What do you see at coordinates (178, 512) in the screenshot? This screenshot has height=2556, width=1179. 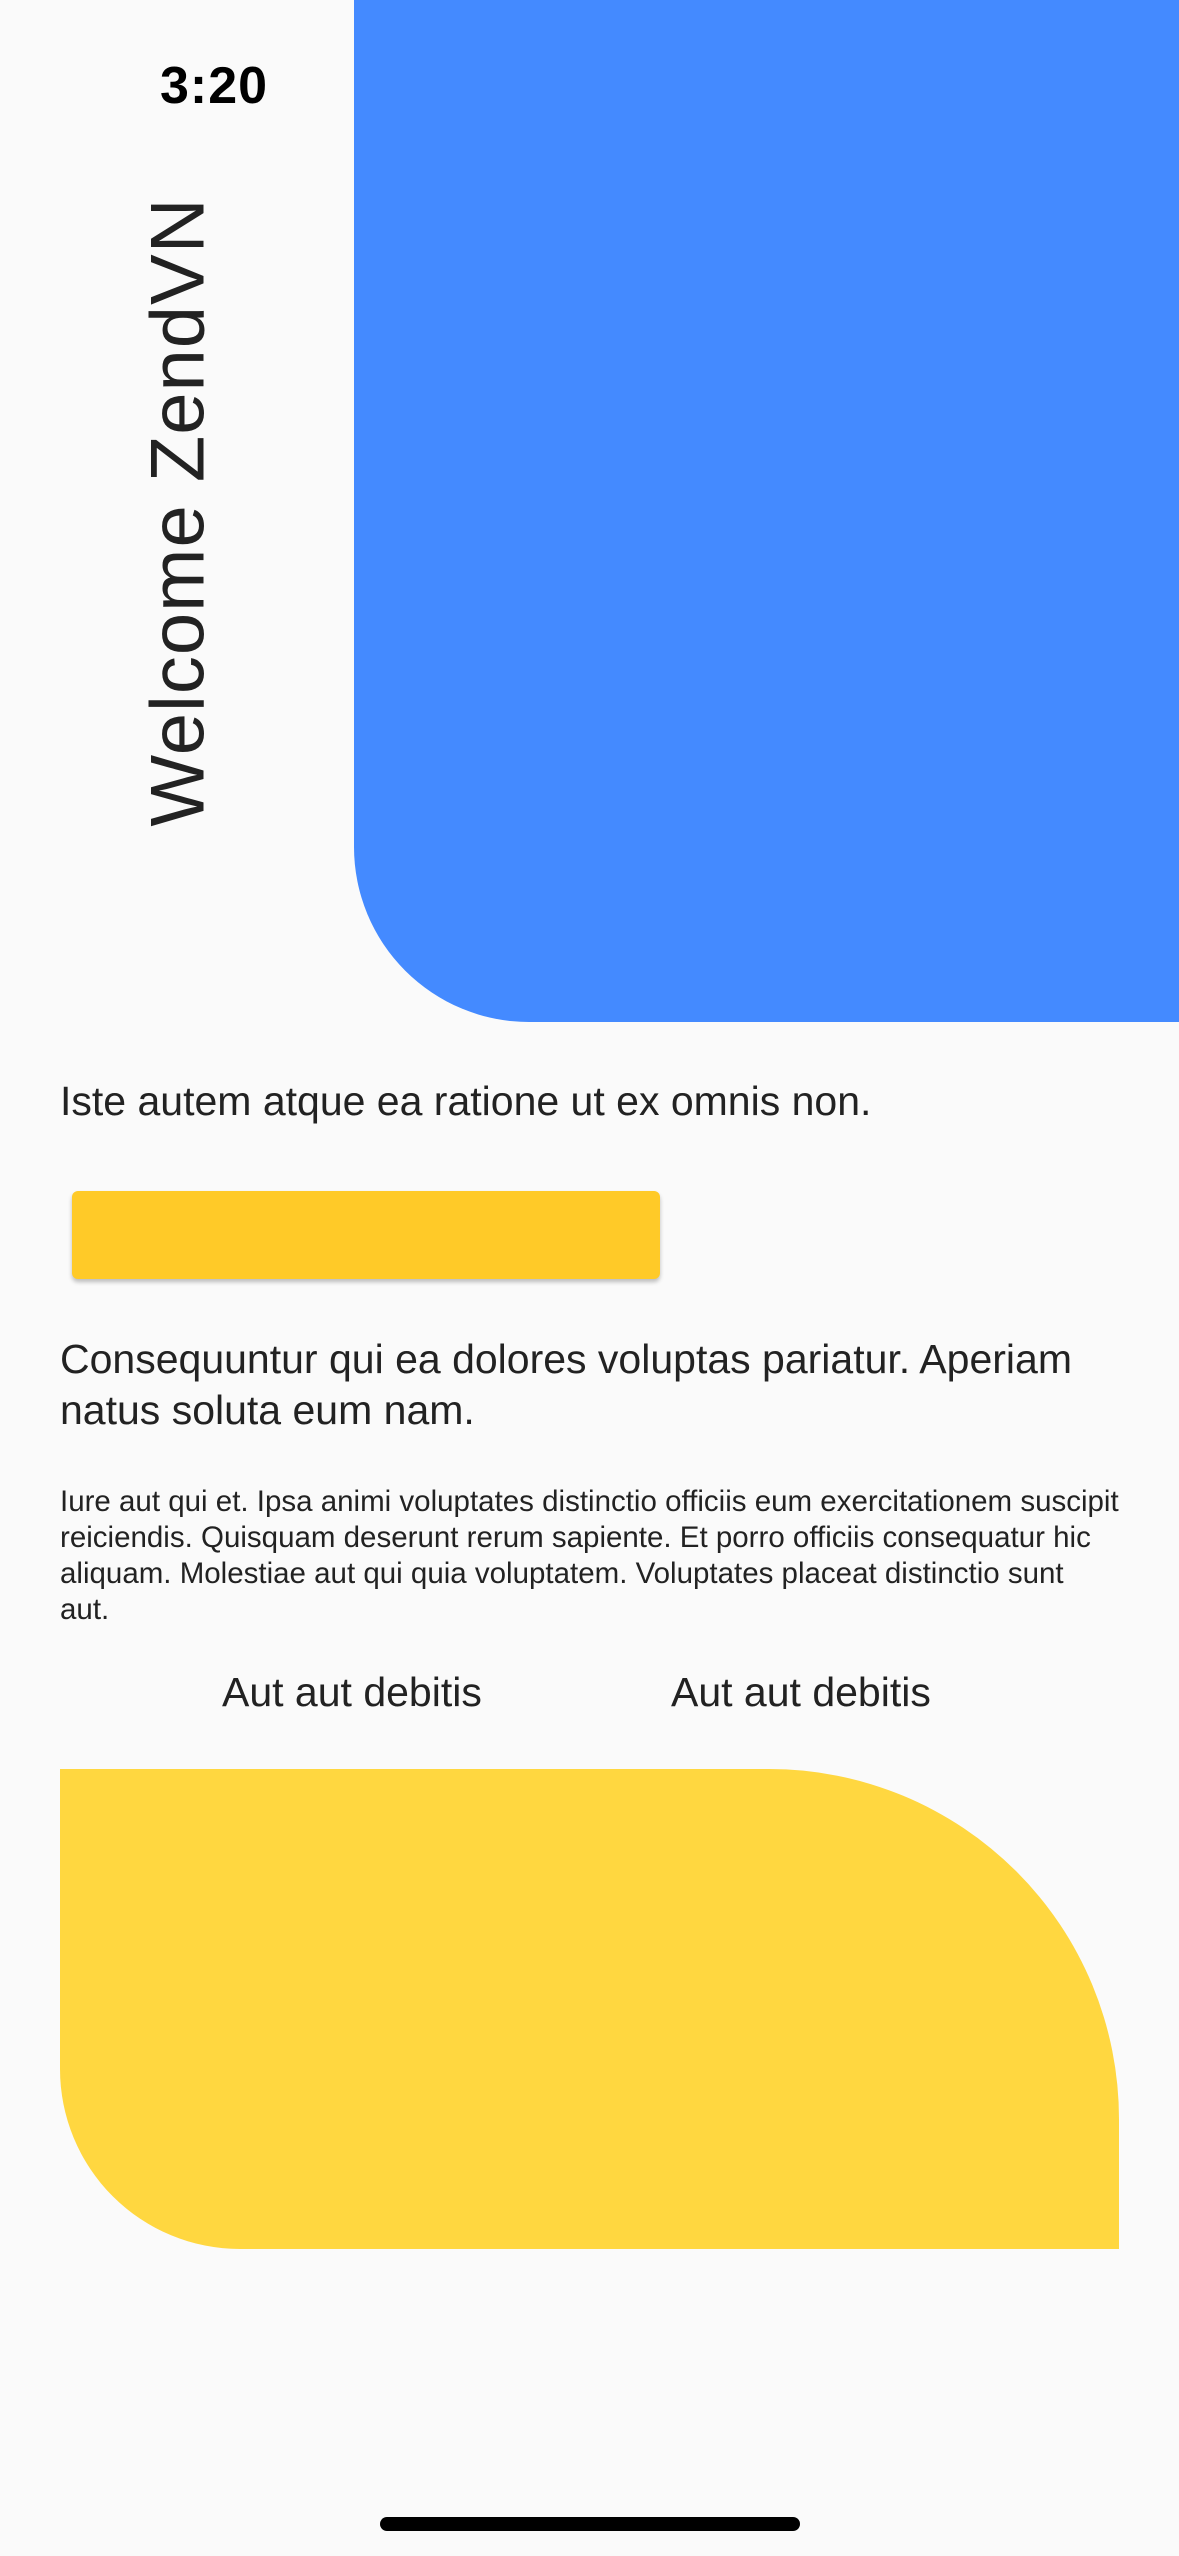 I see `welcome-title: Welcome ZendVN` at bounding box center [178, 512].